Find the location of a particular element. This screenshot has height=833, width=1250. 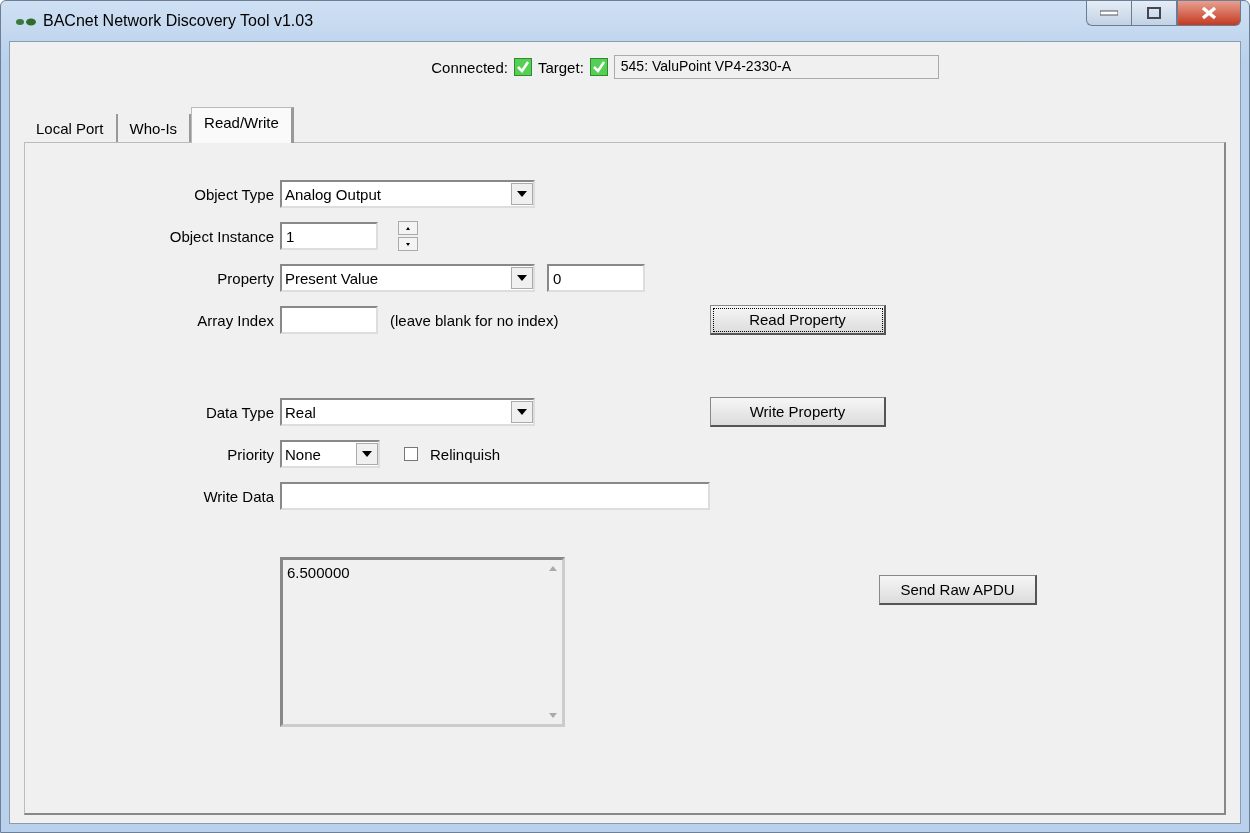

send-raw-apdu-button: Send Raw APDU is located at coordinates (958, 590).